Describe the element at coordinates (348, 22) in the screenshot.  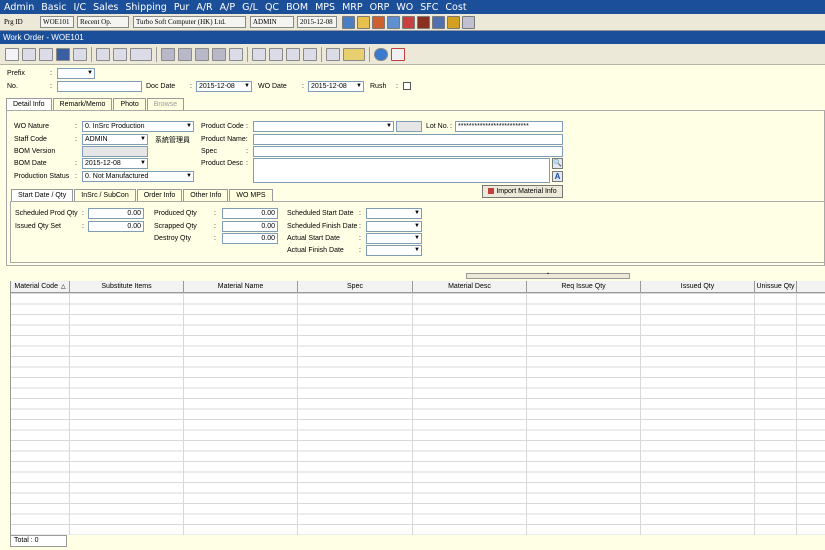
I see `network-icon` at that location.